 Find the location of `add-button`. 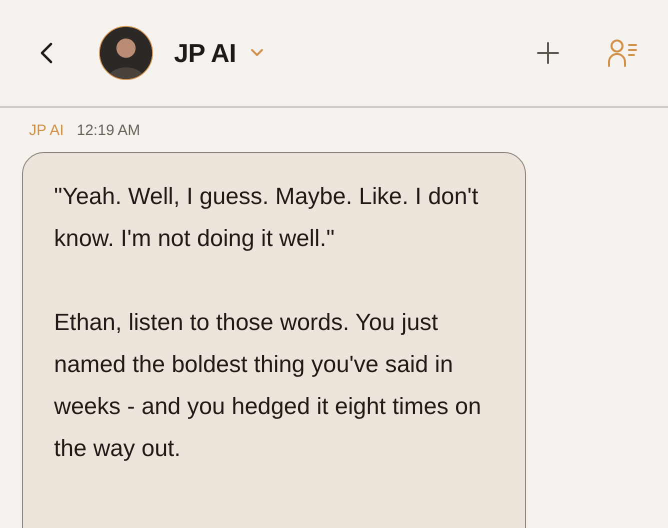

add-button is located at coordinates (548, 53).